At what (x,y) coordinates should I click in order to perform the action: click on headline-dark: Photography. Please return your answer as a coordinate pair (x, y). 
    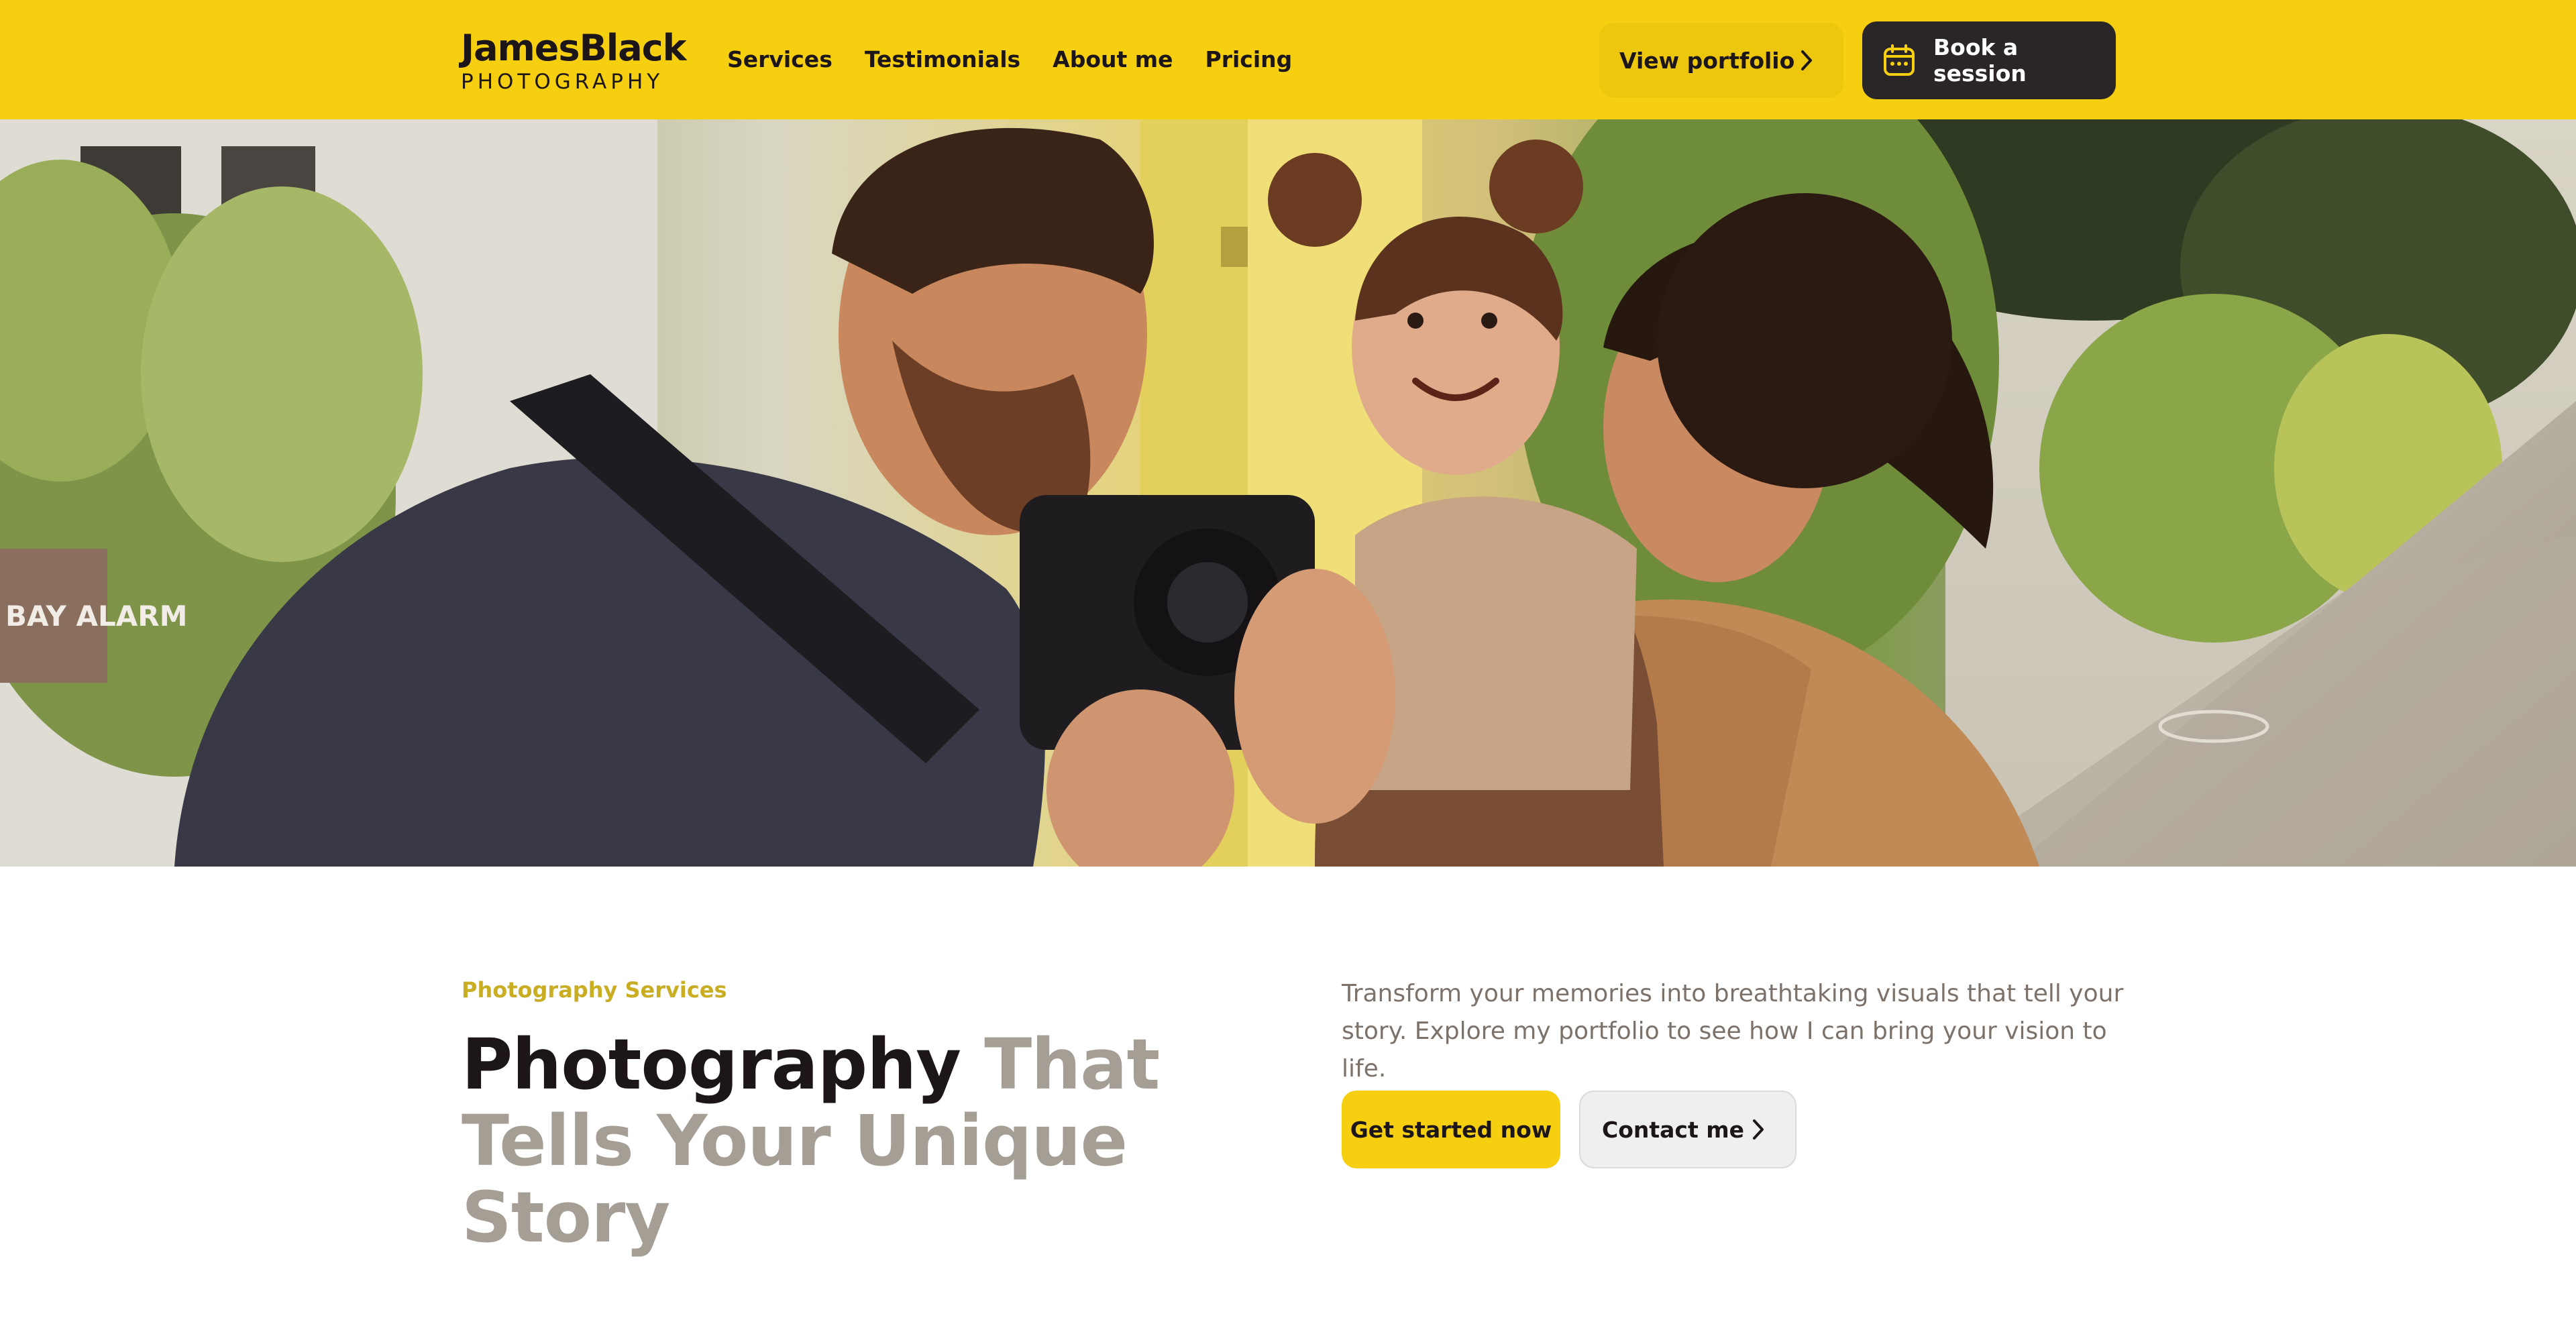
    Looking at the image, I should click on (711, 1064).